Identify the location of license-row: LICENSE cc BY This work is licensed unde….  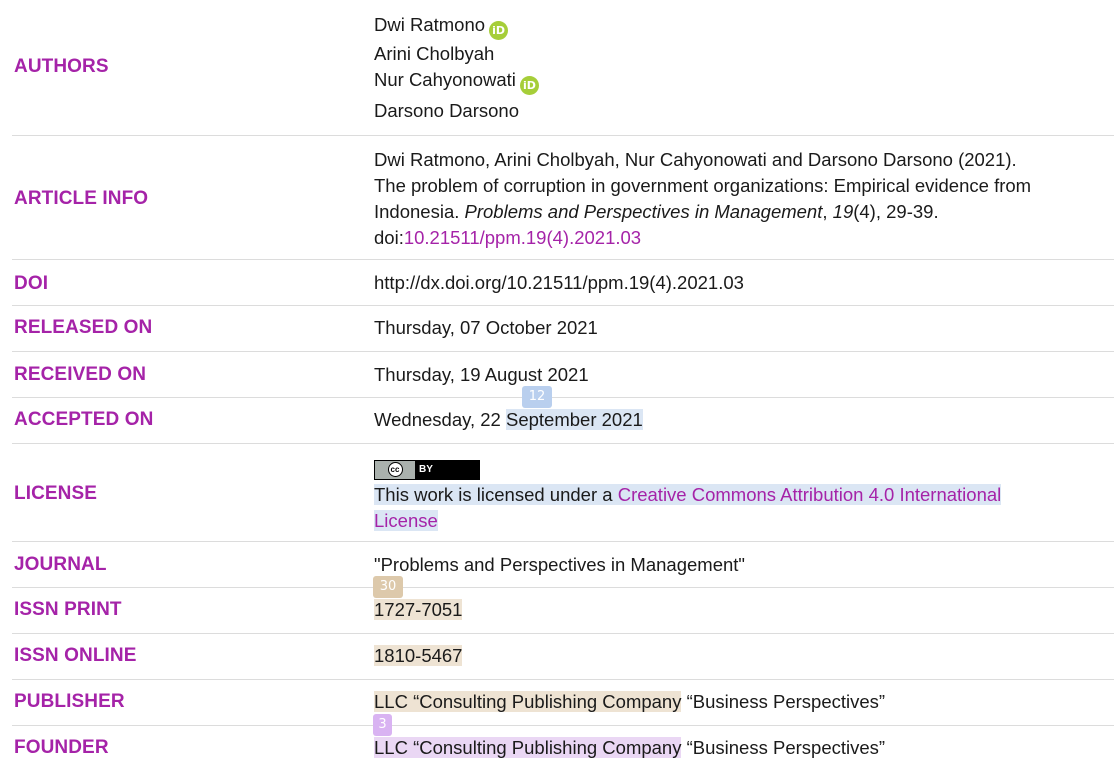
(563, 493).